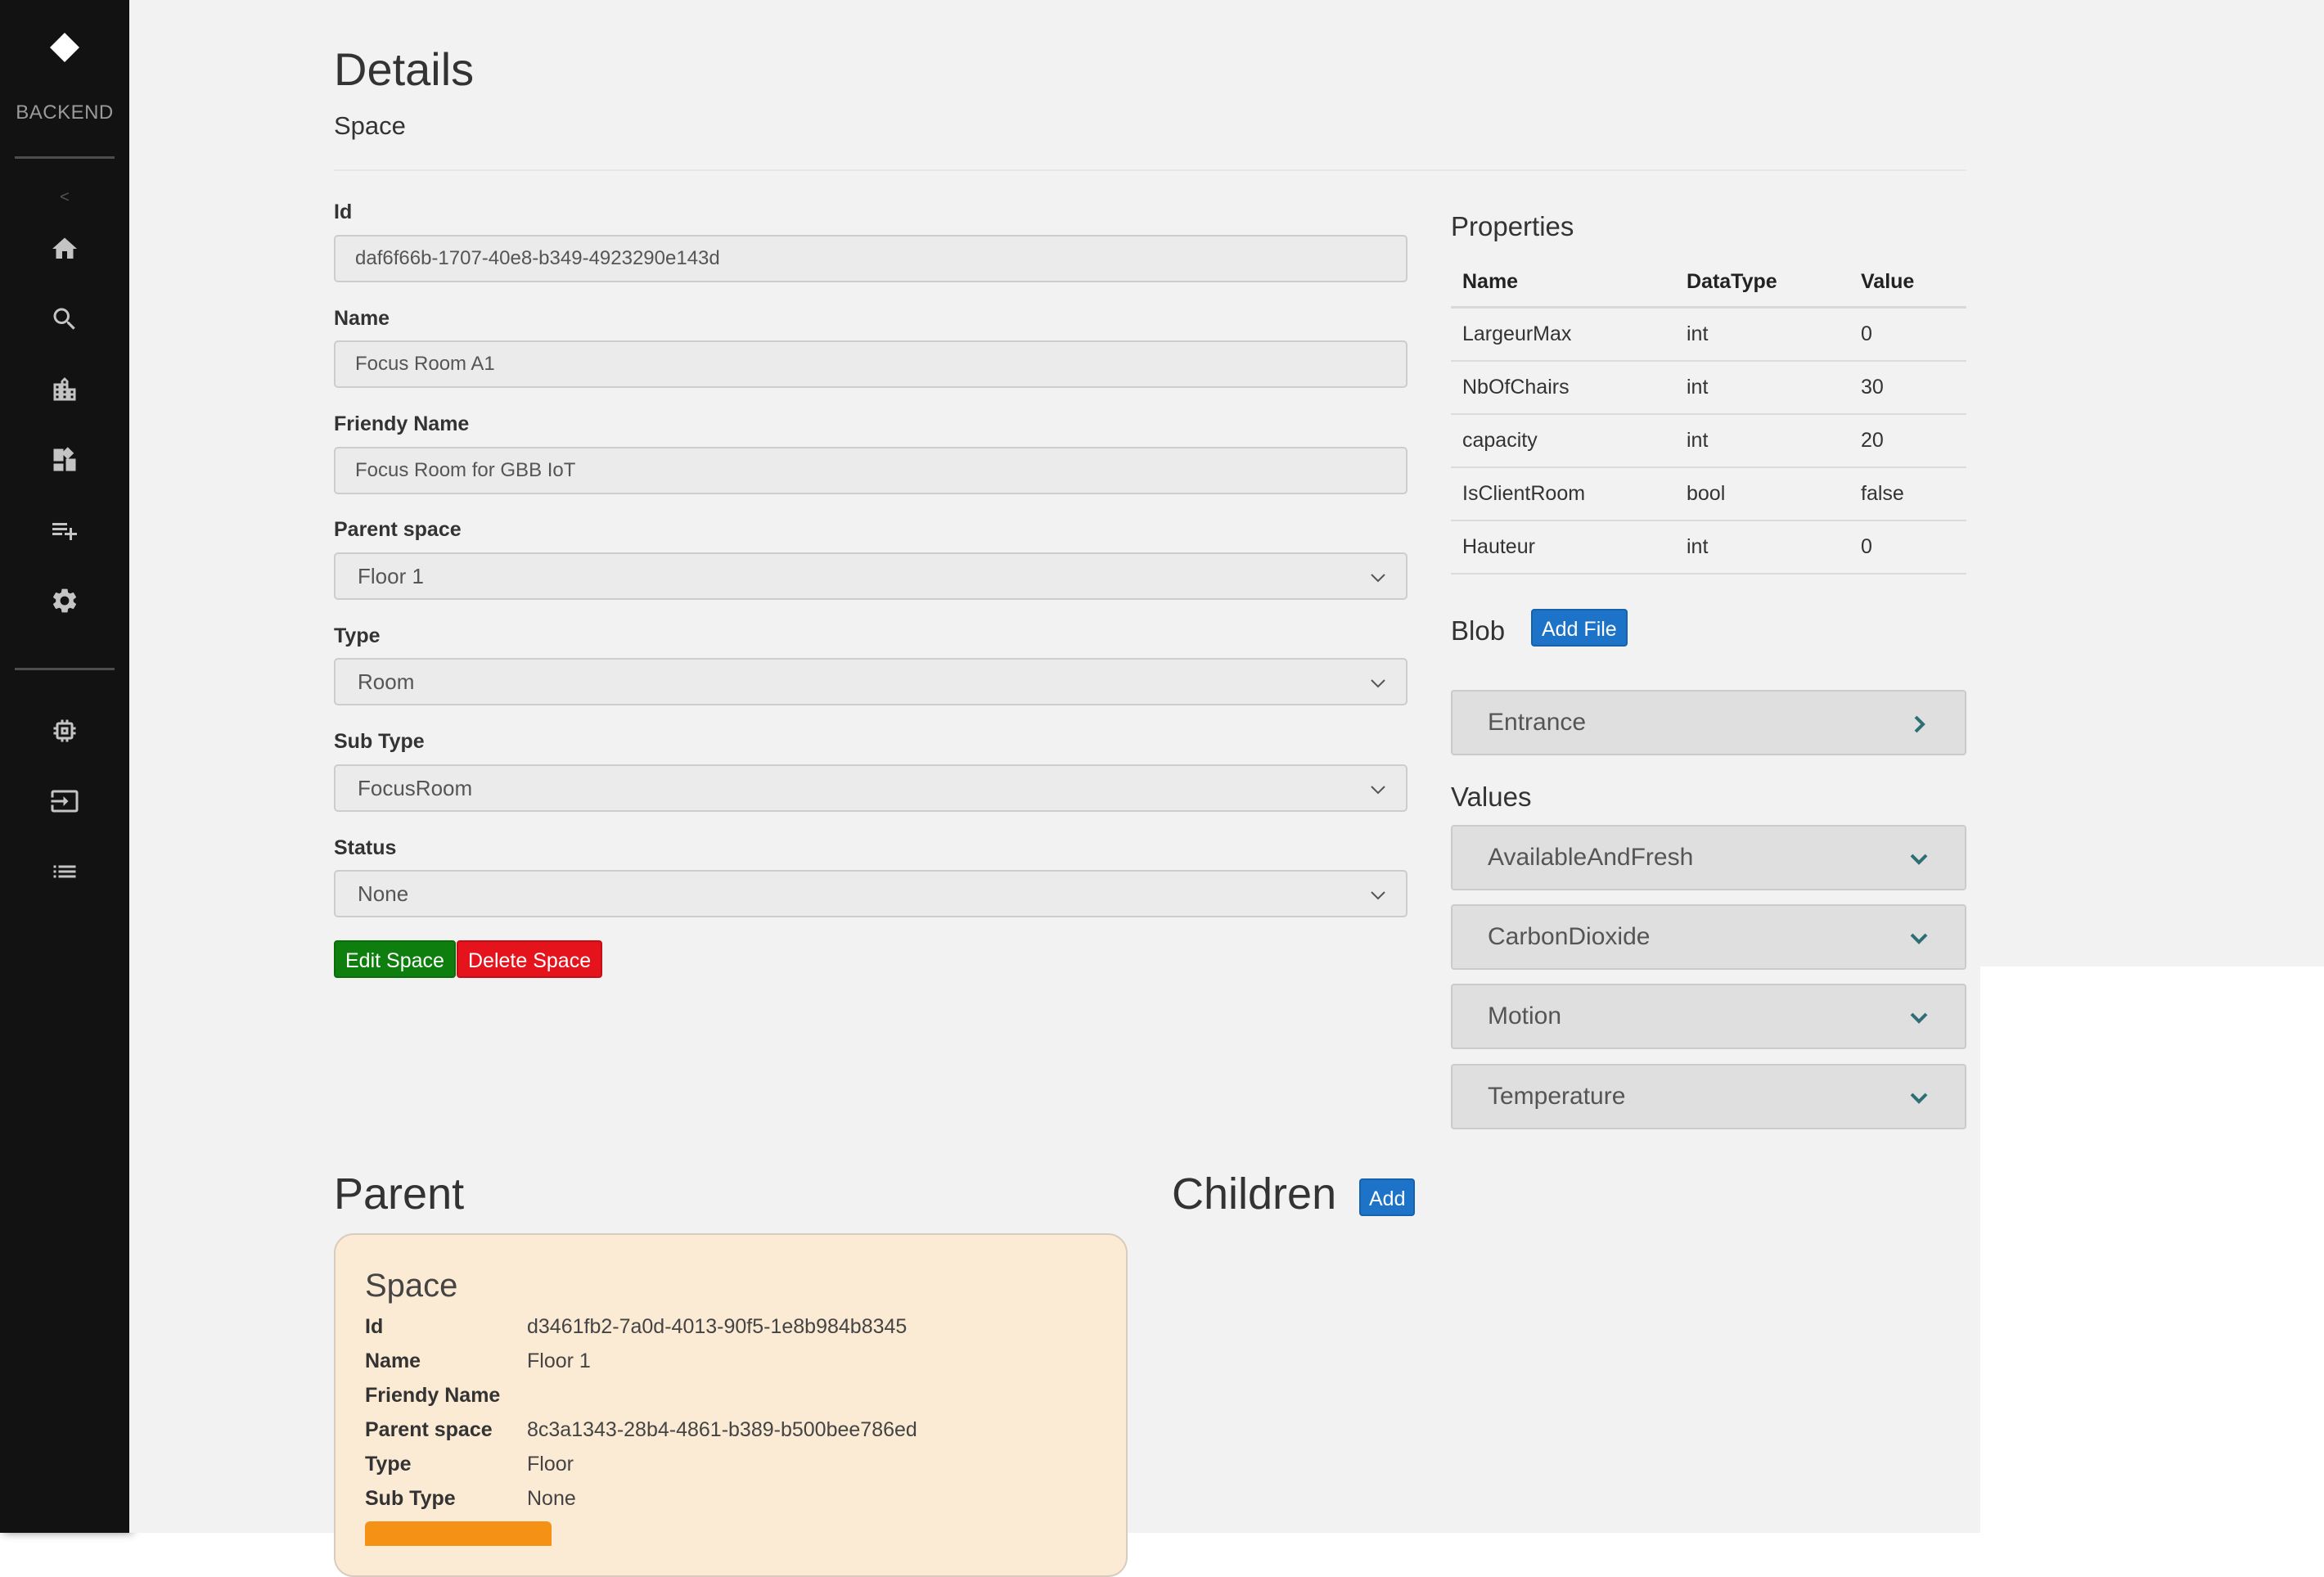 The height and width of the screenshot is (1577, 2324). I want to click on column-header-name: Name, so click(1563, 283).